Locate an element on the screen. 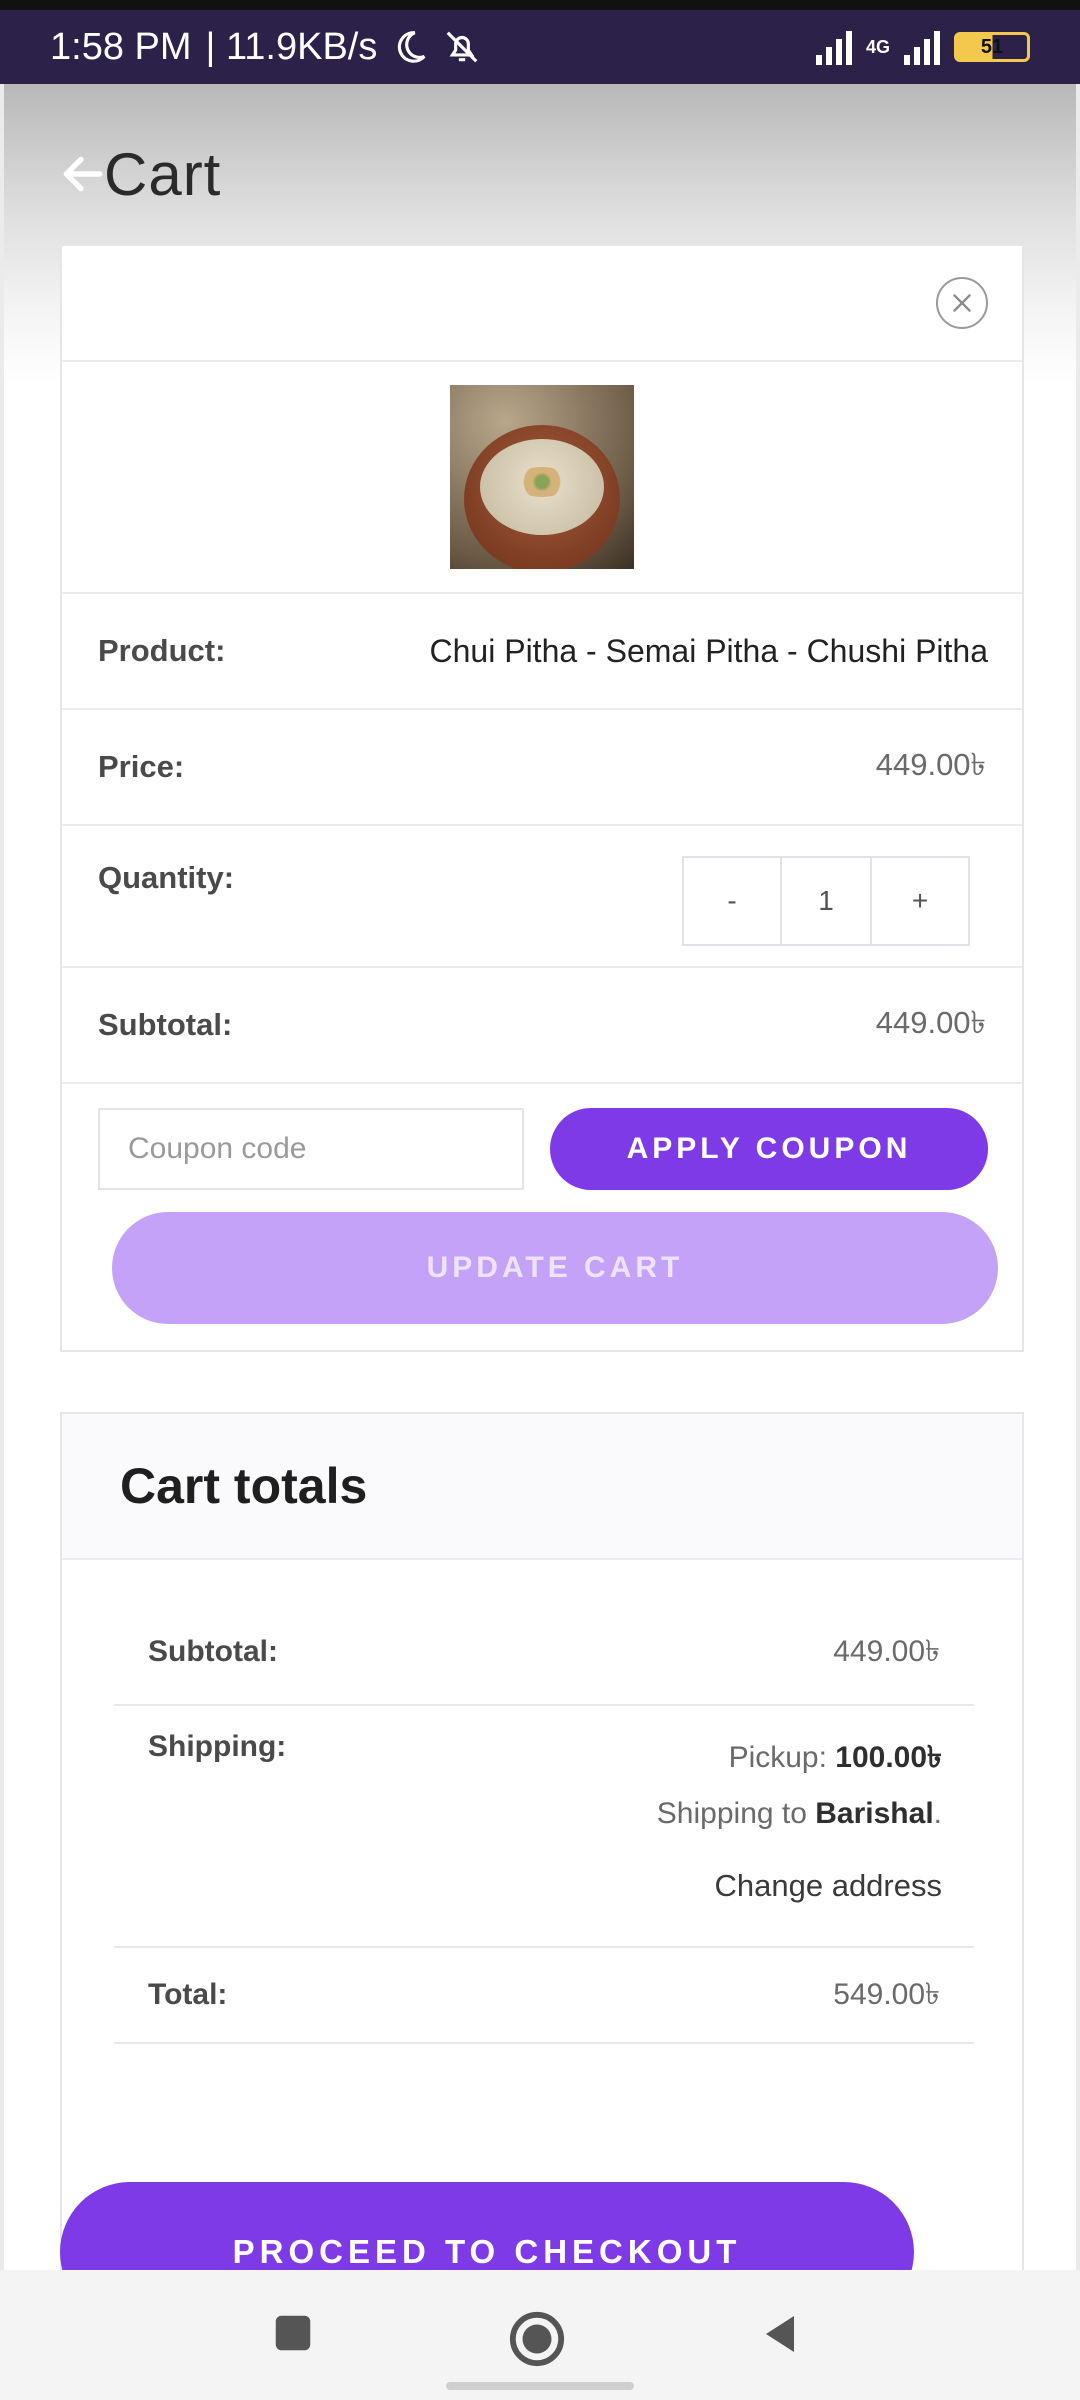 The width and height of the screenshot is (1080, 2400). price-value: 449.00৳ is located at coordinates (930, 764).